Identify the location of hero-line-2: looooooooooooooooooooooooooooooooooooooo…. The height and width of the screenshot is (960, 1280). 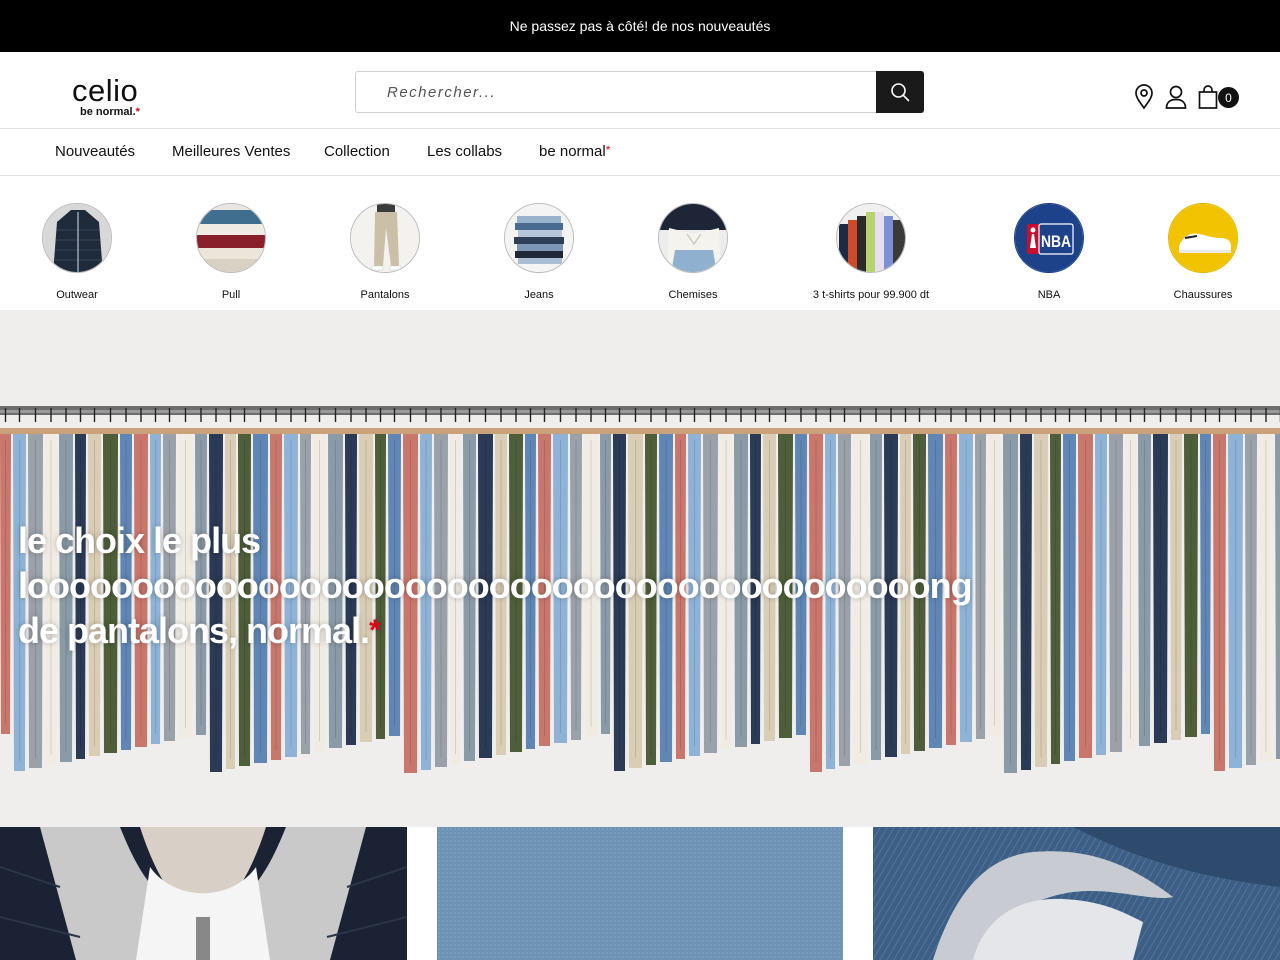
(495, 585).